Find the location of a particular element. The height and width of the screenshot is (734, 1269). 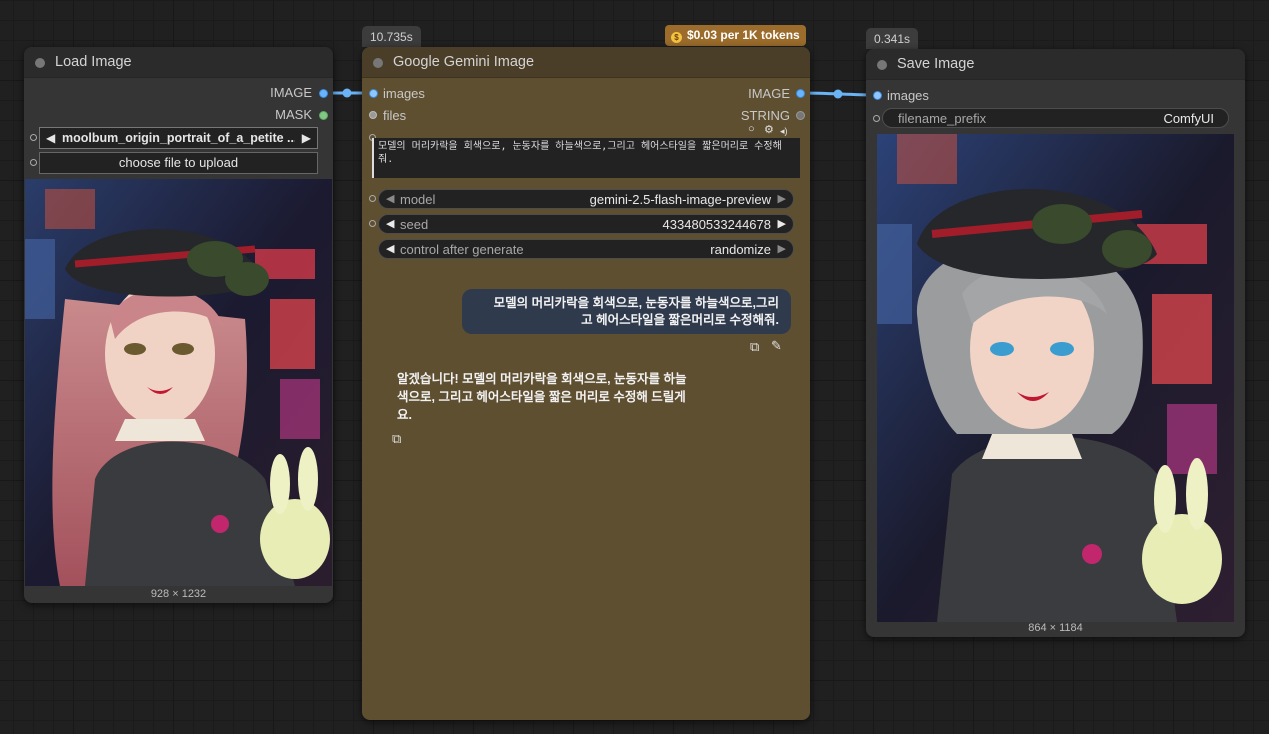

save-timer: 0.341s is located at coordinates (892, 38).